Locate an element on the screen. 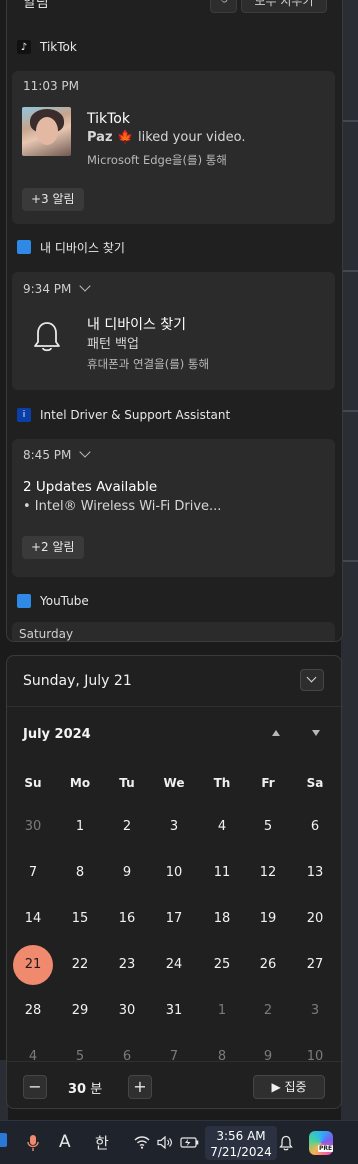 Image resolution: width=358 pixels, height=1164 pixels. calendar-day: 29 is located at coordinates (80, 1011).